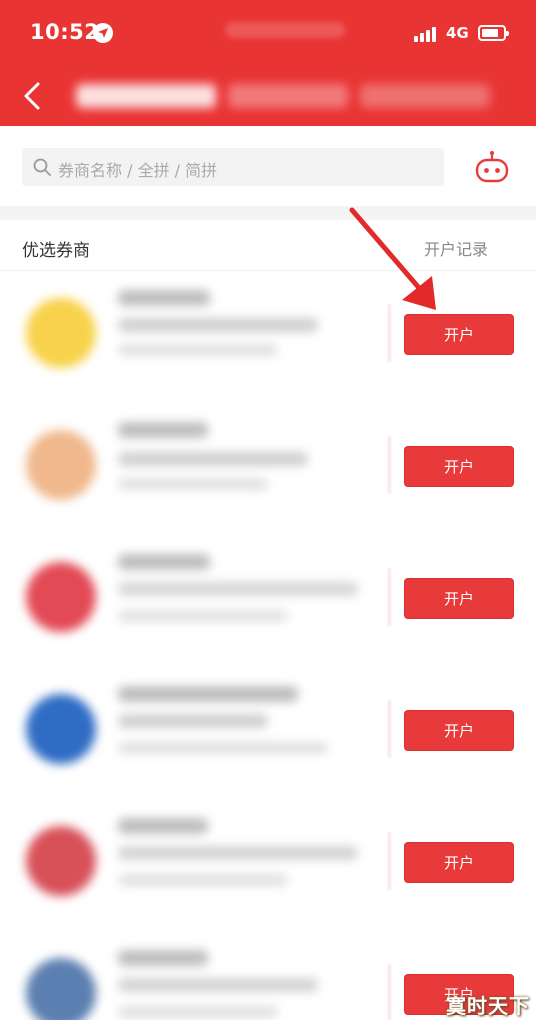 The image size is (536, 1020). I want to click on status-bar: 10:52 4G, so click(268, 33).